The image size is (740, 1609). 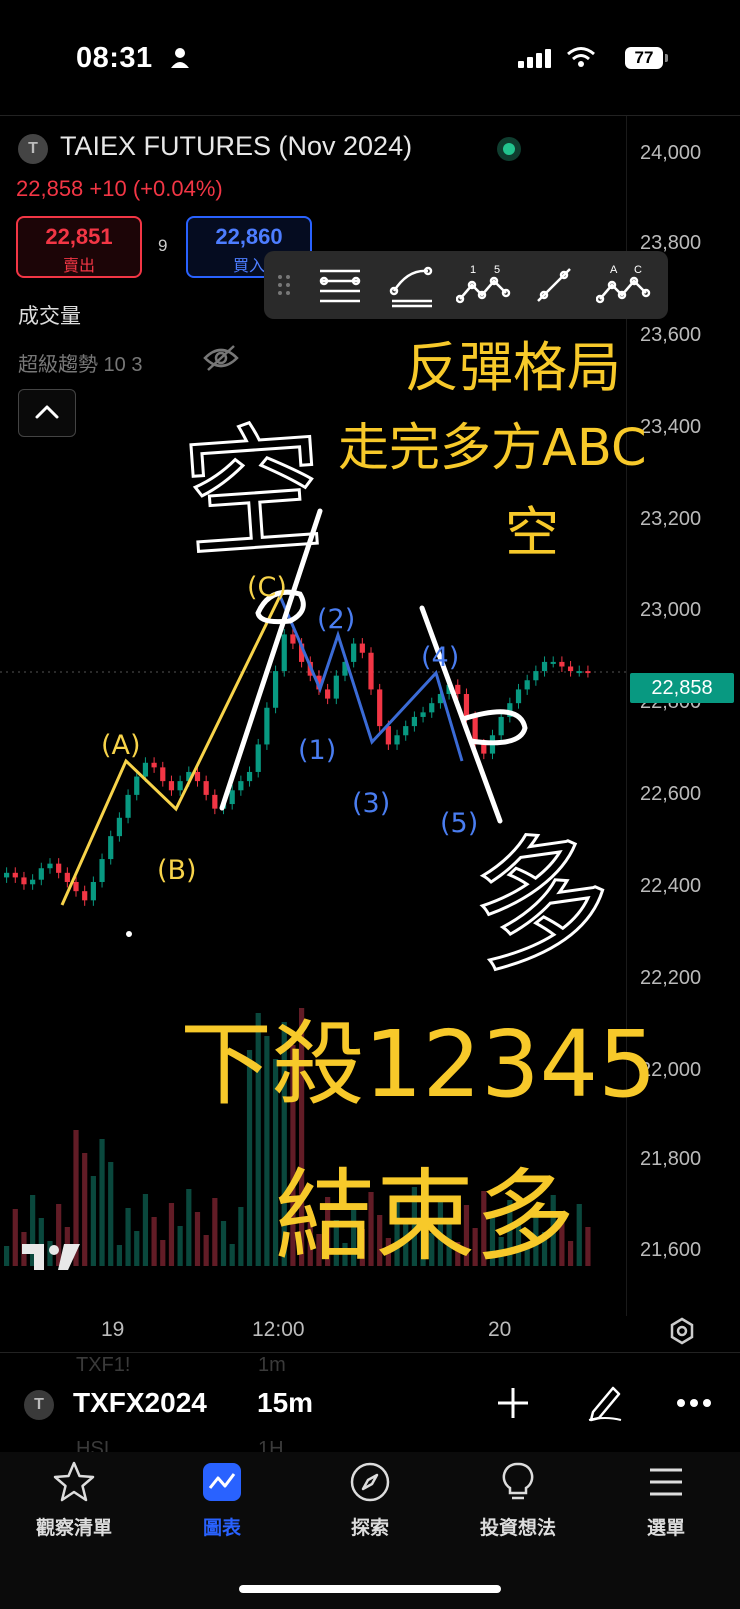 What do you see at coordinates (340, 285) in the screenshot?
I see `horizontal-lines-tool-icon` at bounding box center [340, 285].